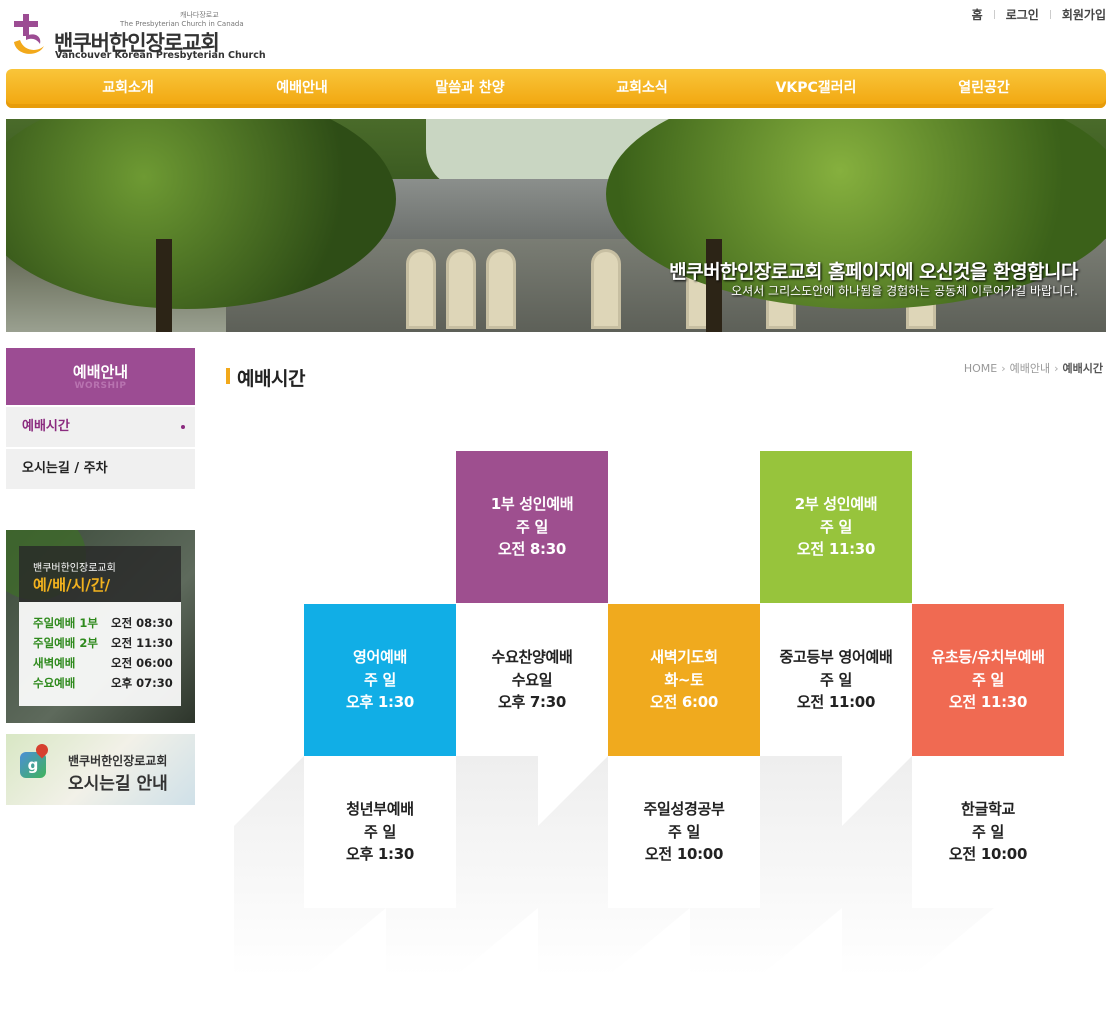 Image resolution: width=1110 pixels, height=1022 pixels. What do you see at coordinates (836, 702) in the screenshot?
I see `service-time: 오전 11:00` at bounding box center [836, 702].